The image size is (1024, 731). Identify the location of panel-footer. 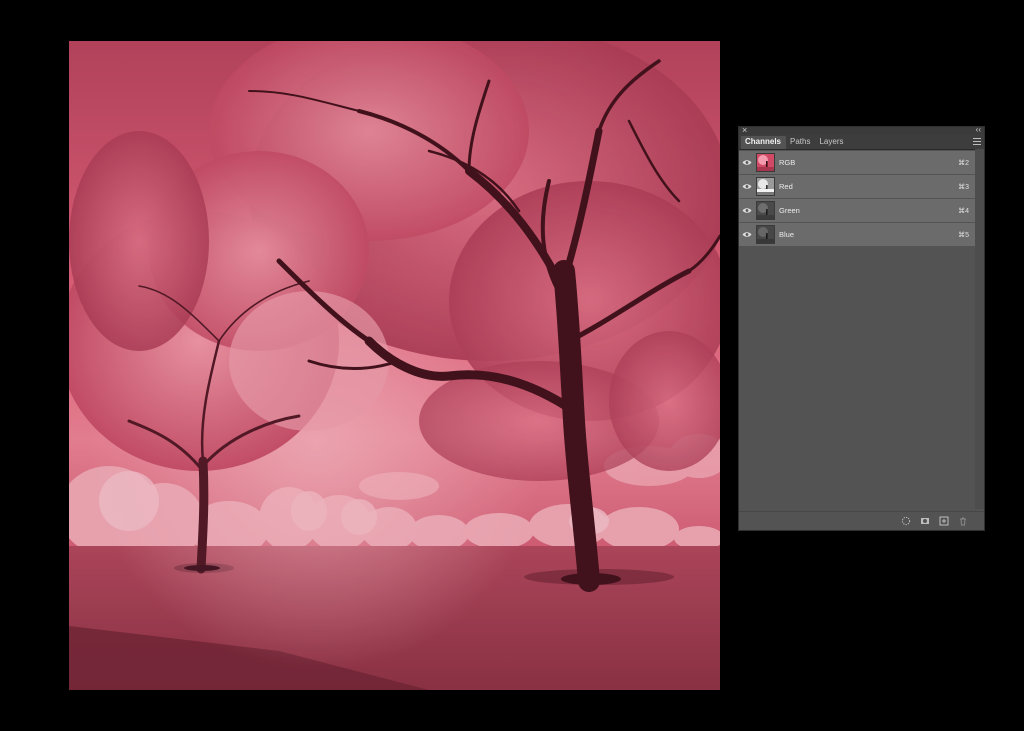
(861, 520).